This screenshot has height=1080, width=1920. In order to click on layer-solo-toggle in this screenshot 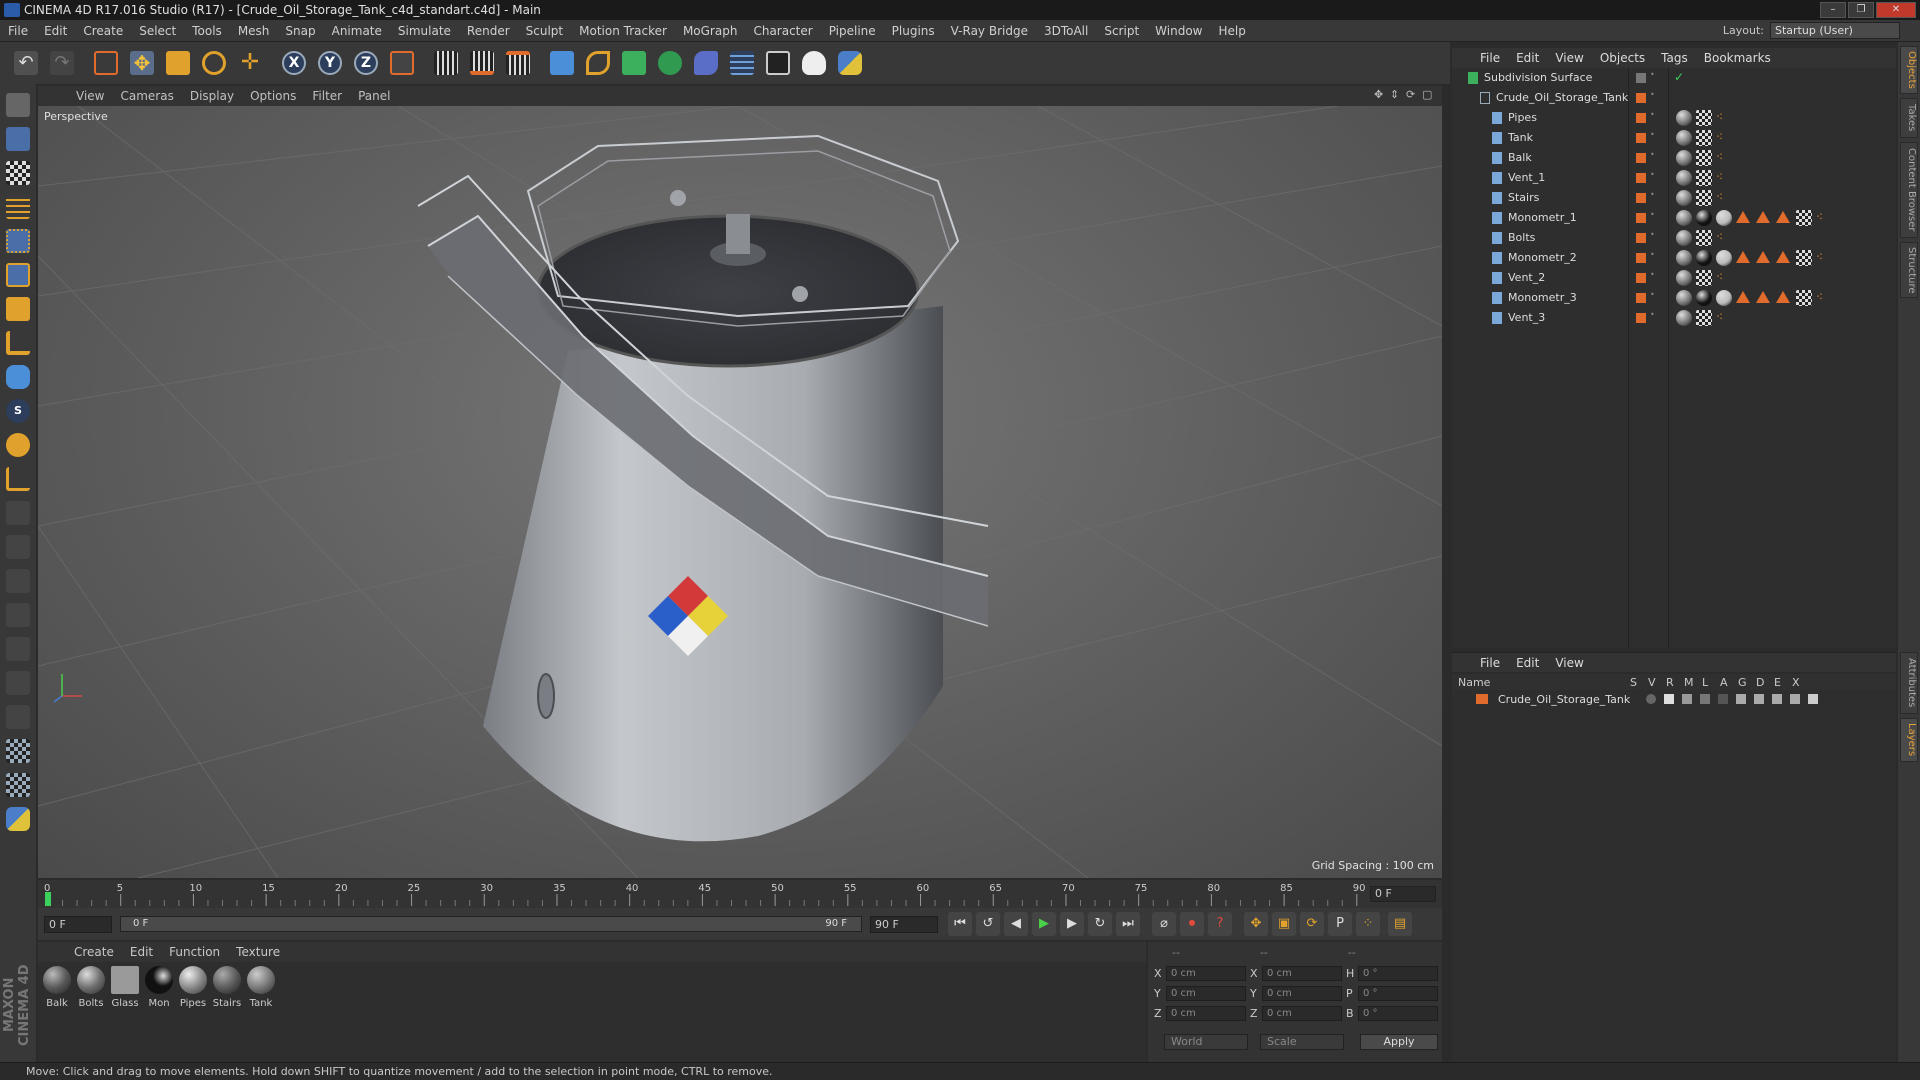, I will do `click(1651, 699)`.